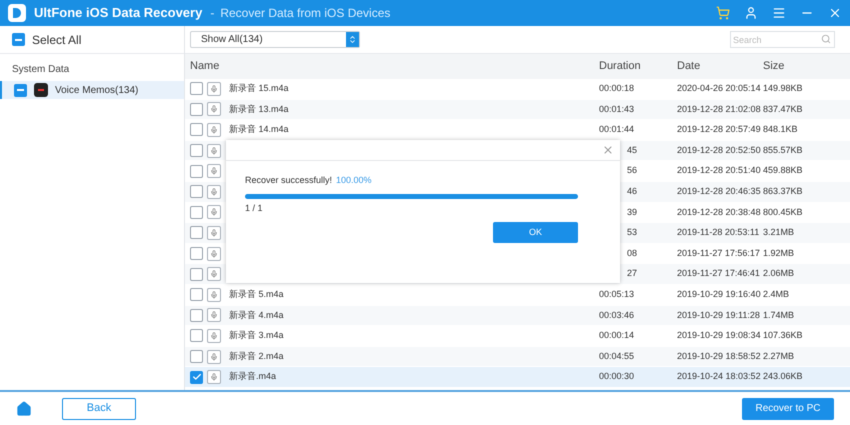 This screenshot has height=425, width=850. I want to click on date-cell-text: 2020-04-26 20:05:14, so click(719, 89).